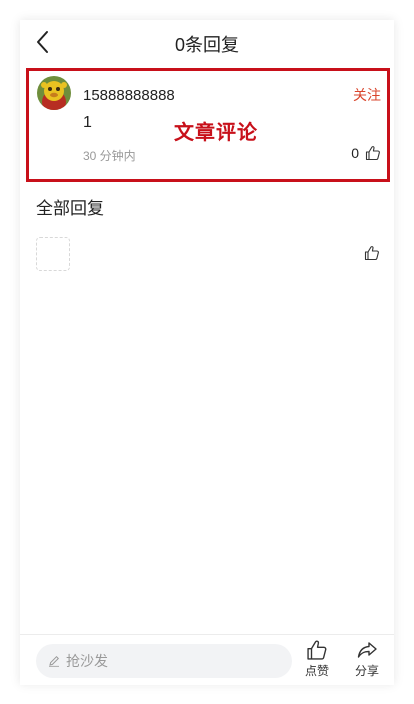 This screenshot has width=414, height=704. I want to click on avatar-image, so click(54, 93).